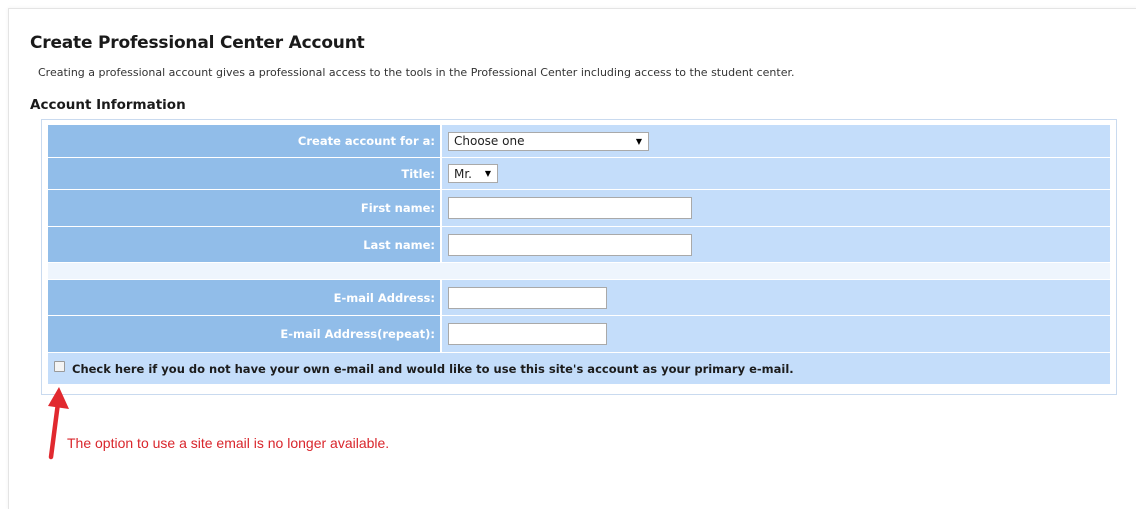  What do you see at coordinates (570, 208) in the screenshot?
I see `first-name-input` at bounding box center [570, 208].